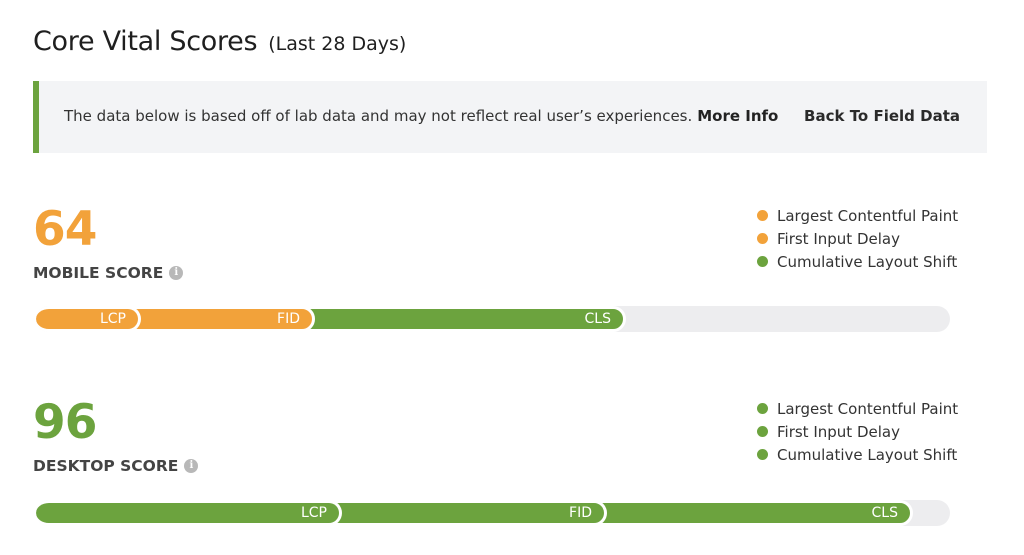 The image size is (1024, 555). Describe the element at coordinates (882, 116) in the screenshot. I see `back-to-field-data-link: Back To Field Data` at that location.